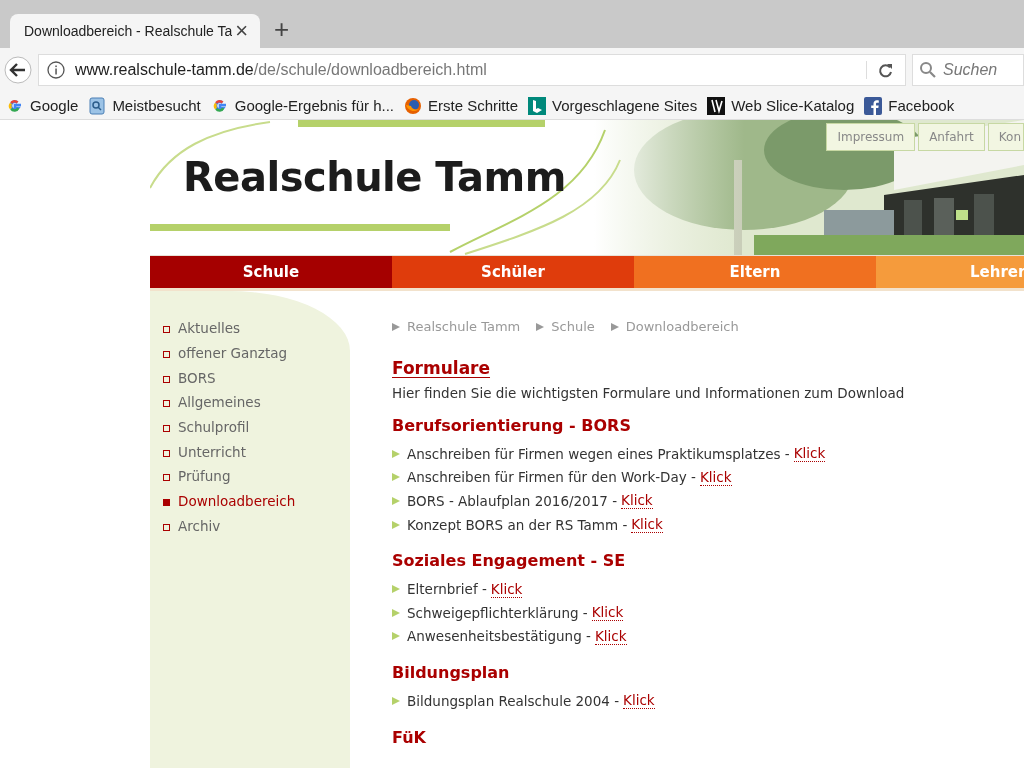 The image size is (1024, 768). Describe the element at coordinates (513, 700) in the screenshot. I see `download-item-text: Bildungsplan Realschule 2004 -` at that location.